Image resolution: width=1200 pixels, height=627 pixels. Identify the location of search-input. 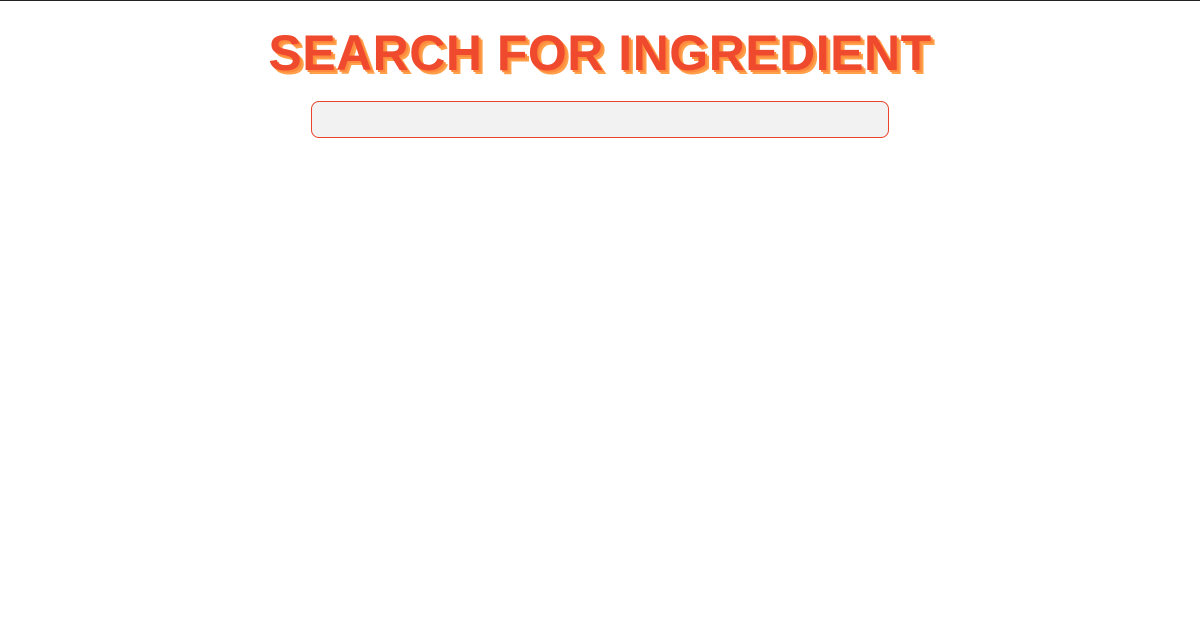
(600, 119).